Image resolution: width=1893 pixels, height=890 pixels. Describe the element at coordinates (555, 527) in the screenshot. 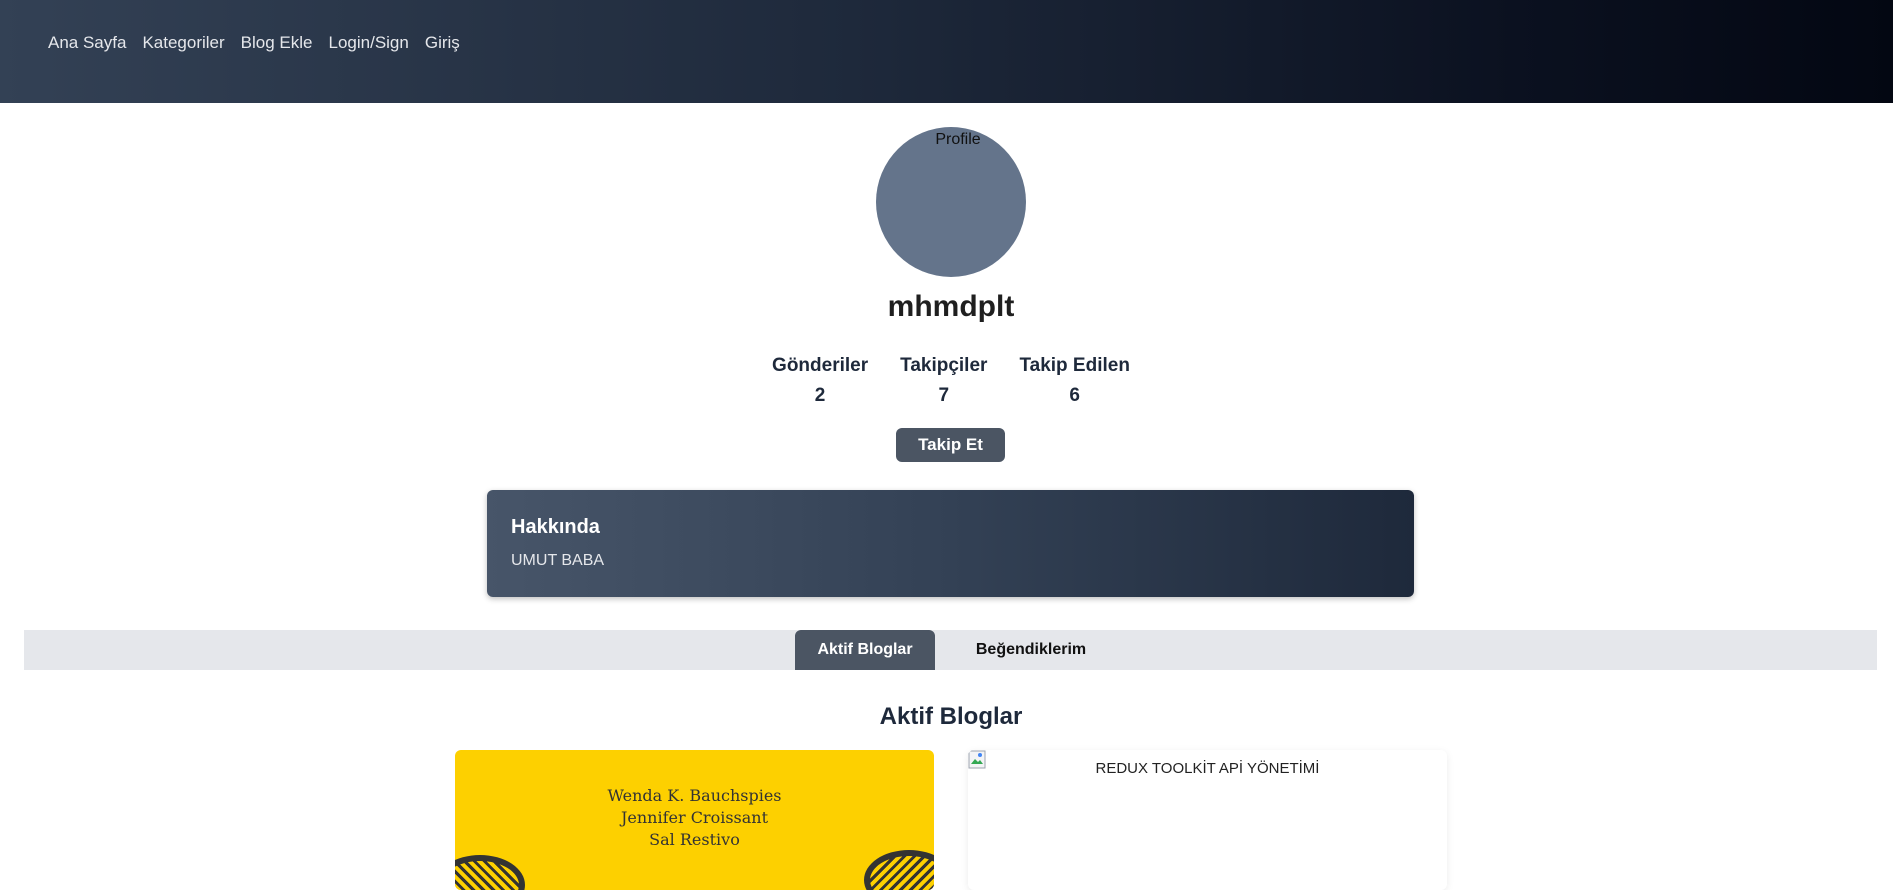

I see `about-title: Hakkında` at that location.